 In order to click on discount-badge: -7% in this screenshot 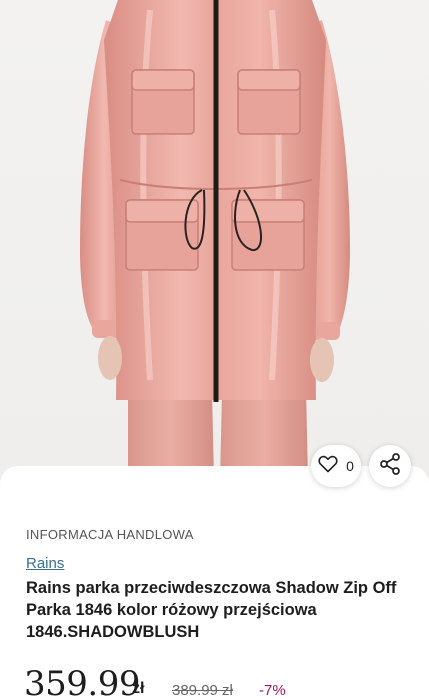, I will do `click(272, 690)`.